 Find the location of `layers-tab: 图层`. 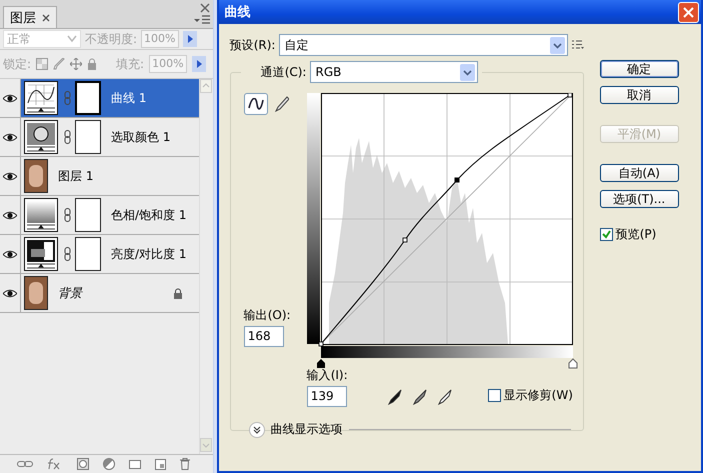

layers-tab: 图层 is located at coordinates (30, 17).